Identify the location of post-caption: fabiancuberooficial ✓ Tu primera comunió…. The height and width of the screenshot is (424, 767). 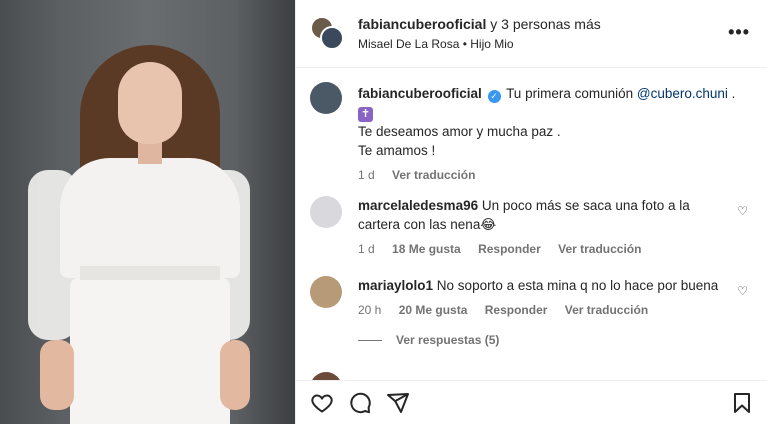
(555, 134).